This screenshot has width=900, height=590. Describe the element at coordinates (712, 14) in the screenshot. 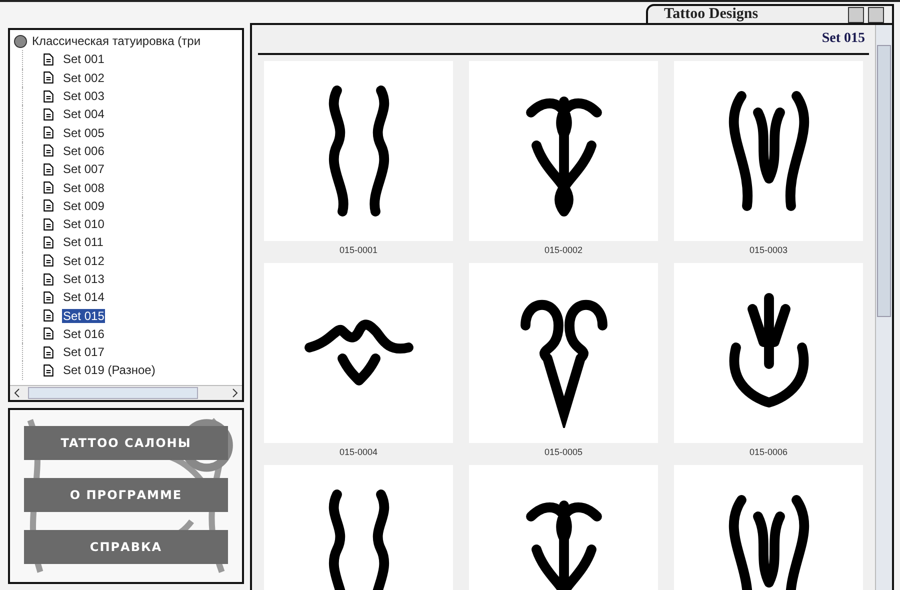

I see `window-title: Tattoo Designs` at that location.